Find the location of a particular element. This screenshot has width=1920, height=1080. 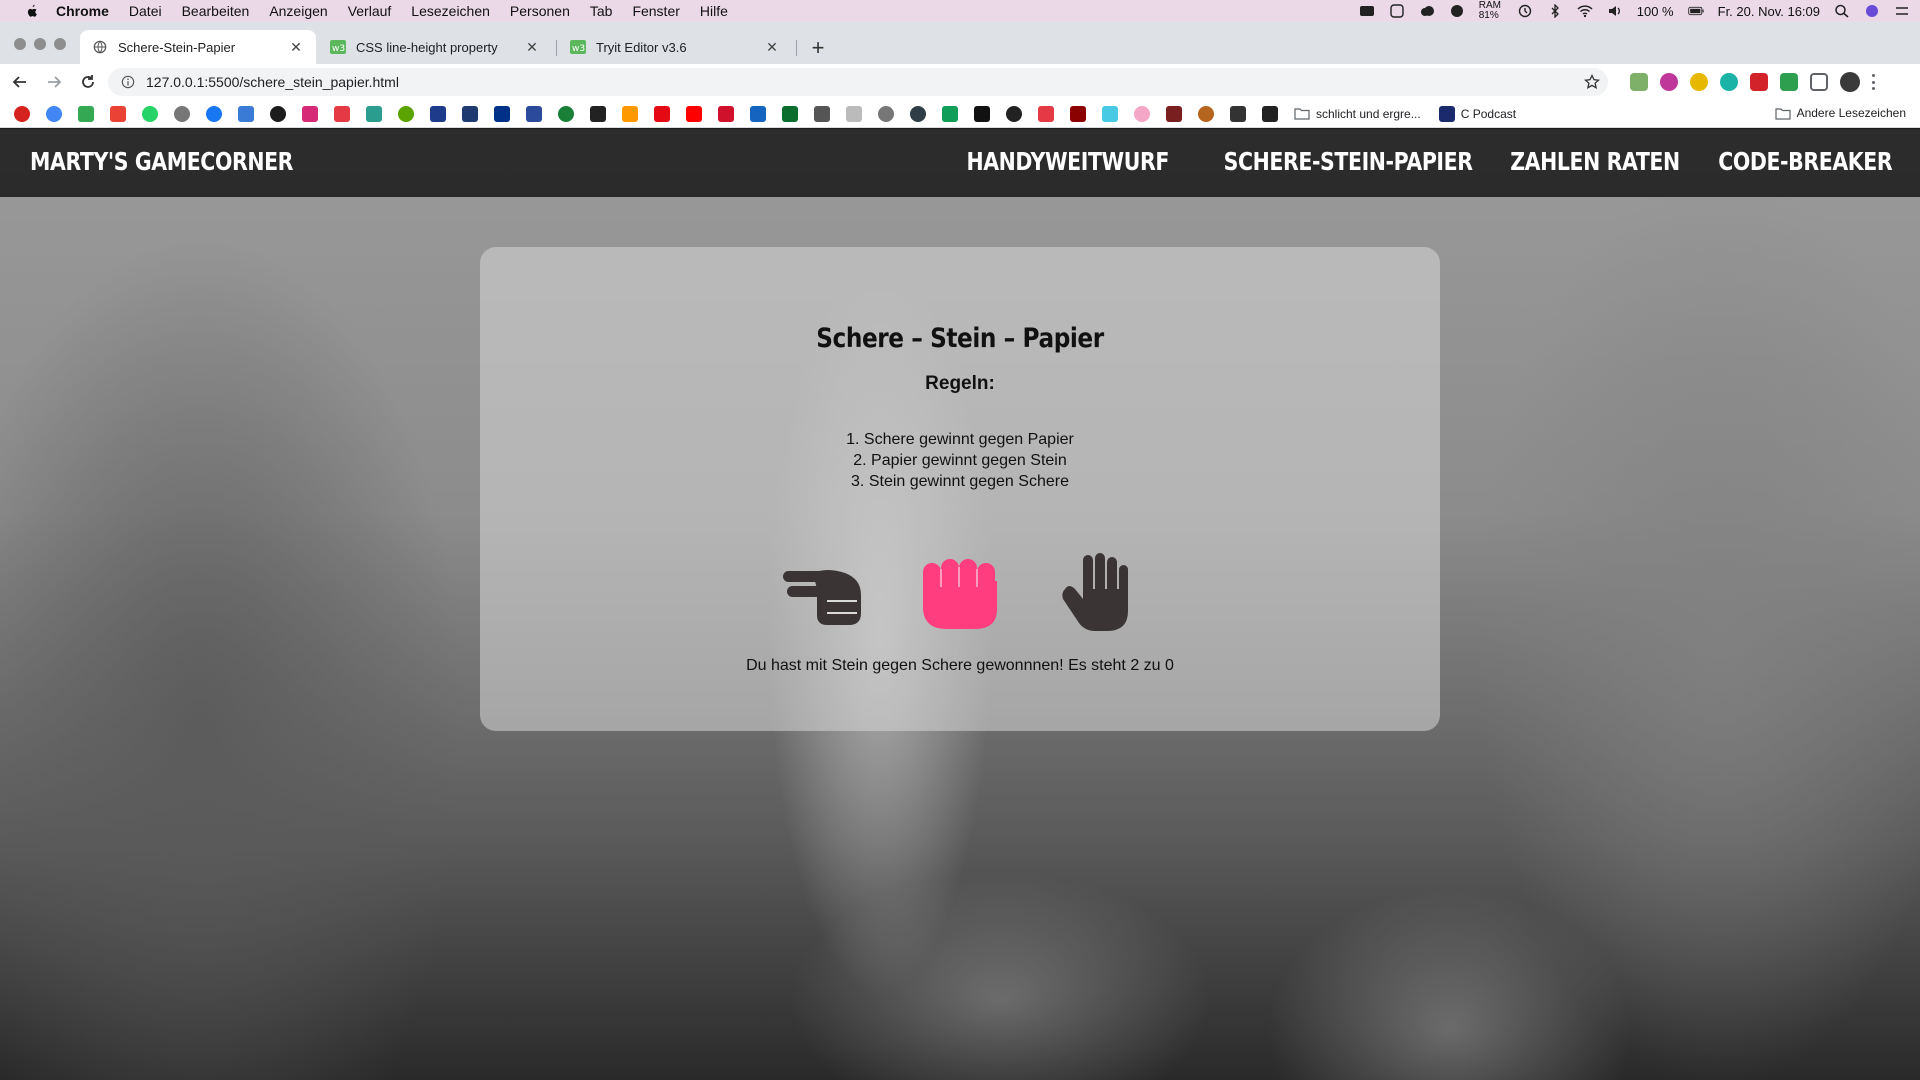

time-machine-icon is located at coordinates (1525, 11).